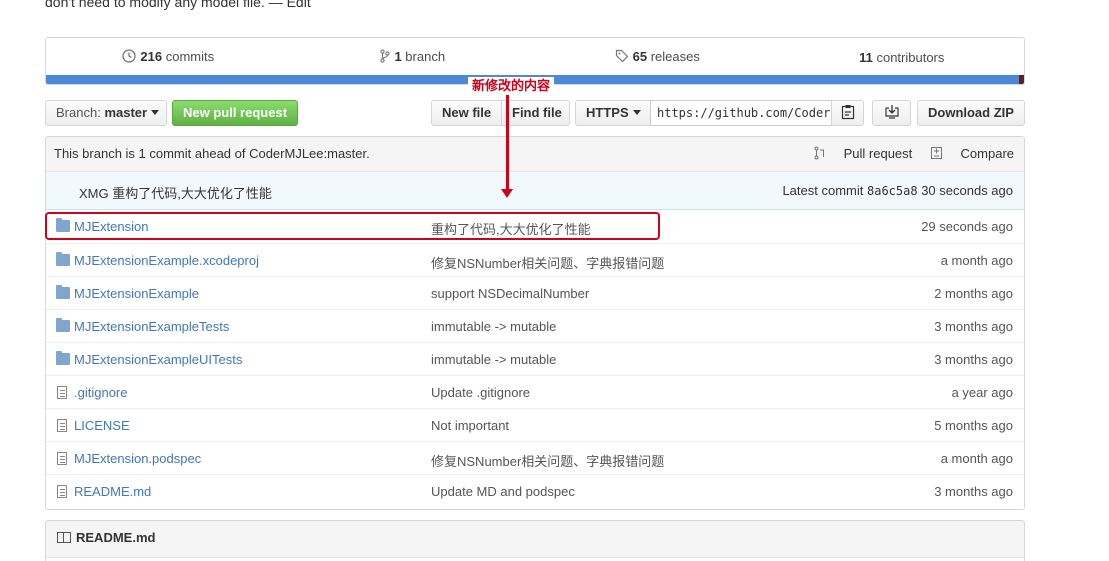 Image resolution: width=1109 pixels, height=561 pixels. Describe the element at coordinates (78, 112) in the screenshot. I see `branch-prefix: Branch:` at that location.